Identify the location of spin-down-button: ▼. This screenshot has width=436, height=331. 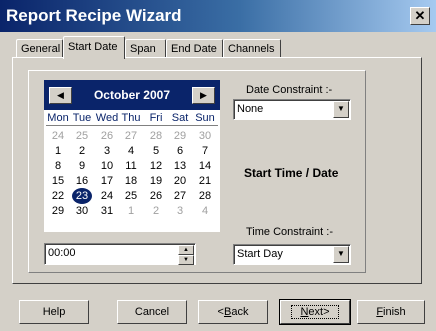
(186, 260).